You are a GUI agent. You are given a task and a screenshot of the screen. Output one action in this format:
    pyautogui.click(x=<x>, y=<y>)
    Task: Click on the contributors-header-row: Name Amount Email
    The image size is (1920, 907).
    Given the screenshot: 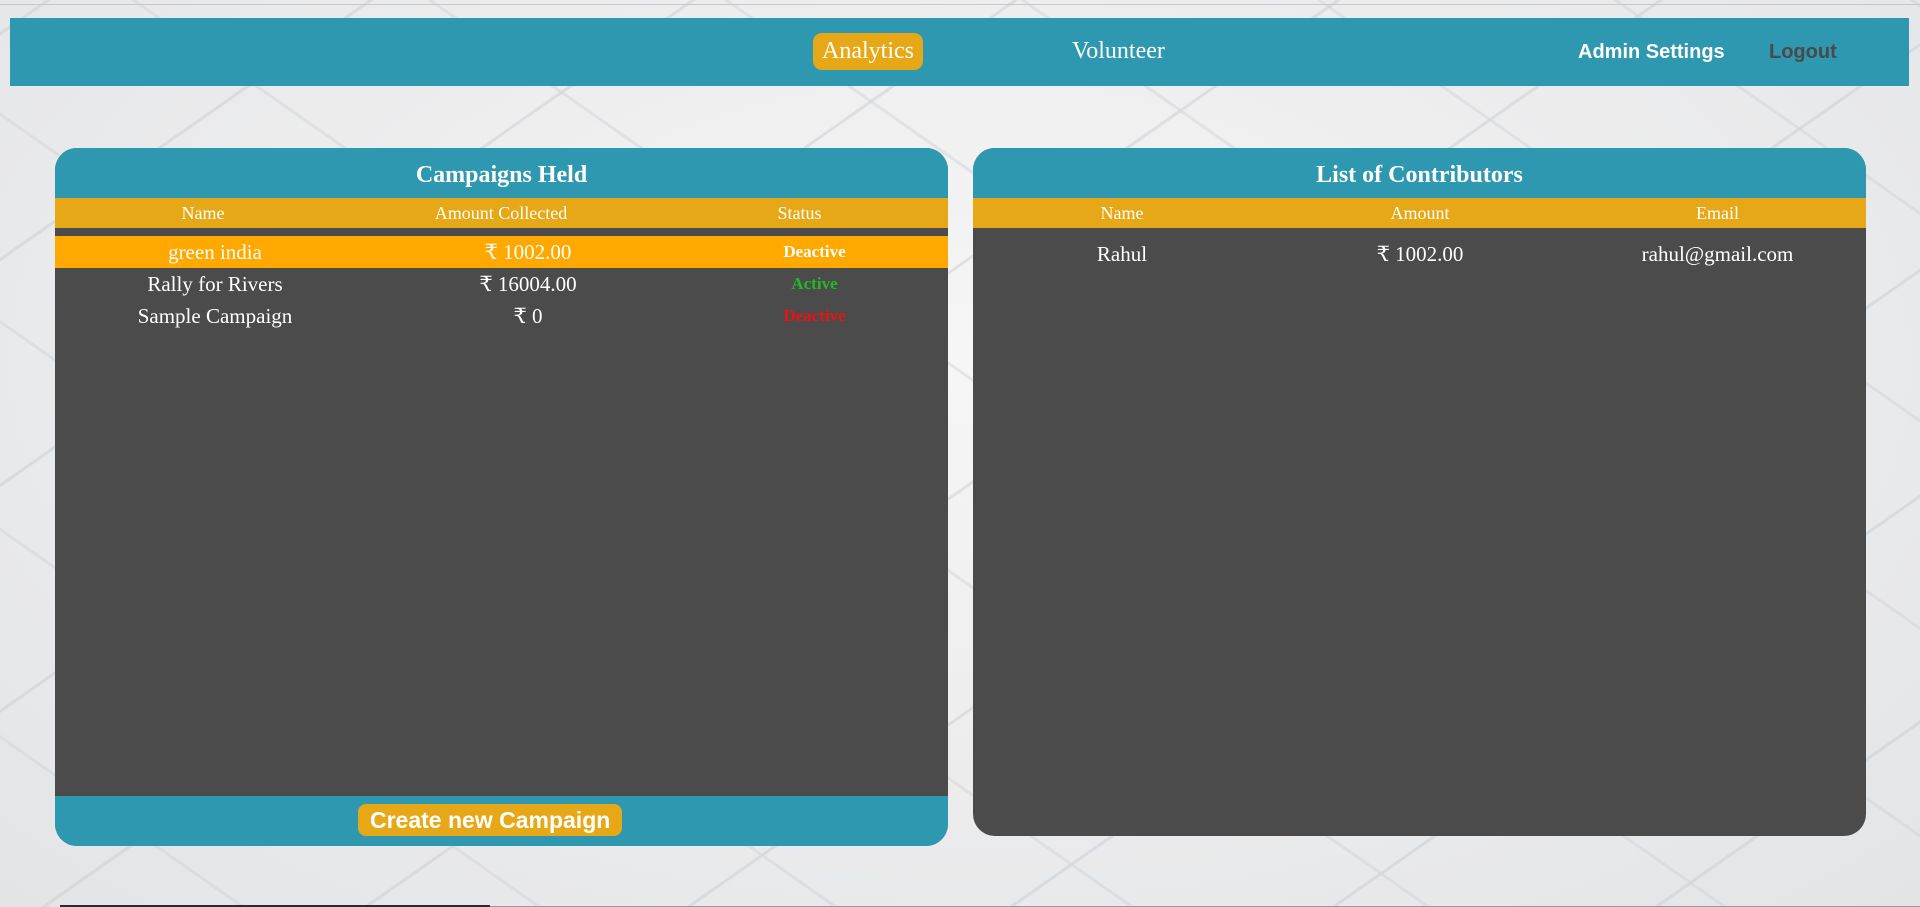 What is the action you would take?
    pyautogui.click(x=1419, y=213)
    